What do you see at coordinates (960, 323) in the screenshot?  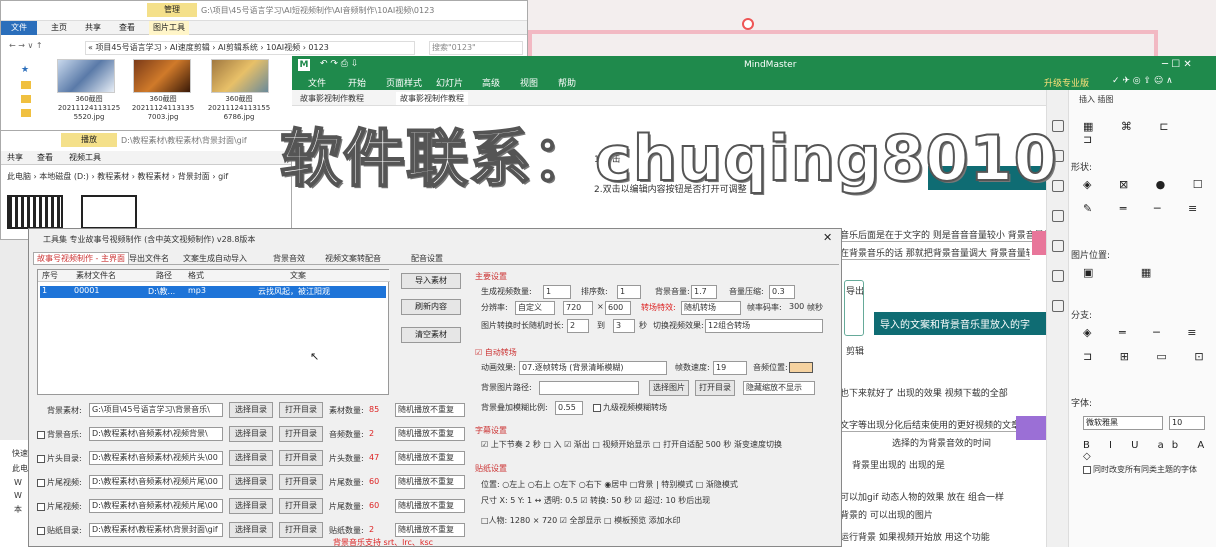 I see `central-topic: 导入的文案和背景音乐里放入的字` at bounding box center [960, 323].